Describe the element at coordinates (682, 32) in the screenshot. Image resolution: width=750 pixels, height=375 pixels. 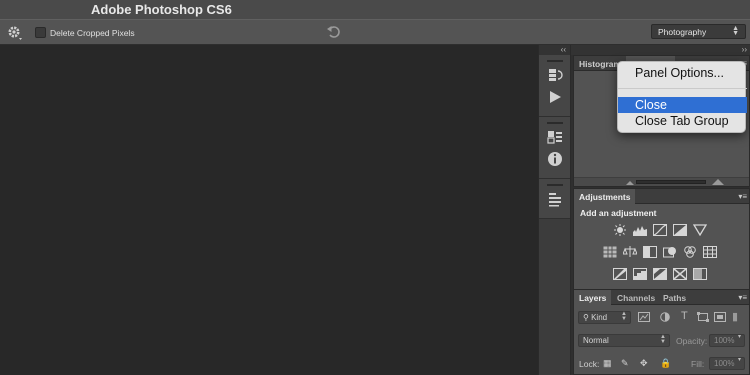
I see `workspace-value: Photography` at that location.